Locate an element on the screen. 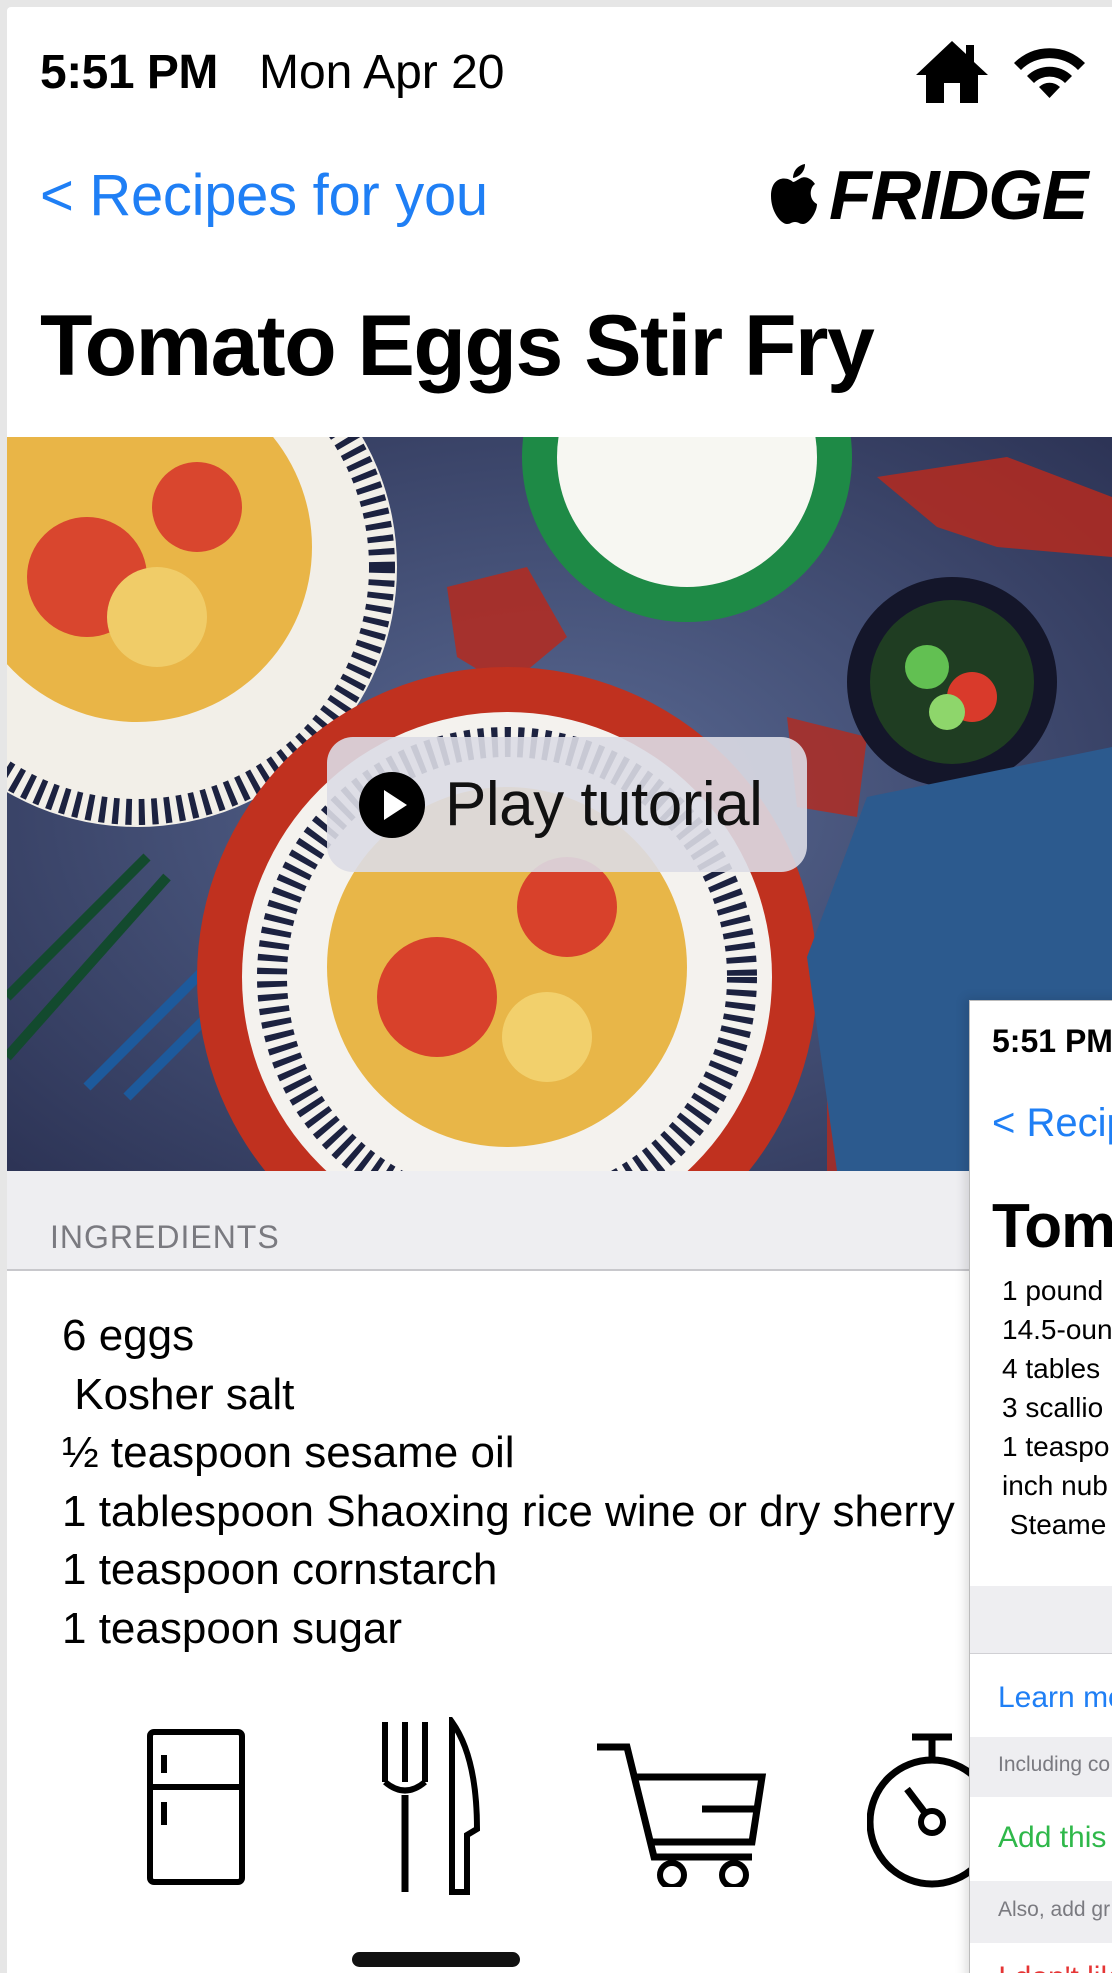  overlay-section-divider is located at coordinates (1041, 1620).